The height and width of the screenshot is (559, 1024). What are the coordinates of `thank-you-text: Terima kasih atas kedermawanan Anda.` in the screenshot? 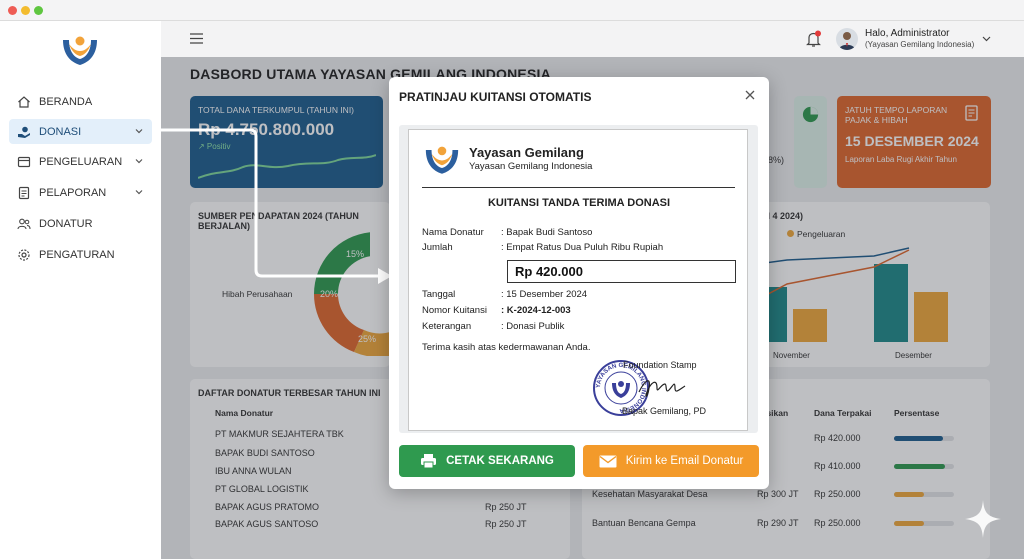 It's located at (506, 347).